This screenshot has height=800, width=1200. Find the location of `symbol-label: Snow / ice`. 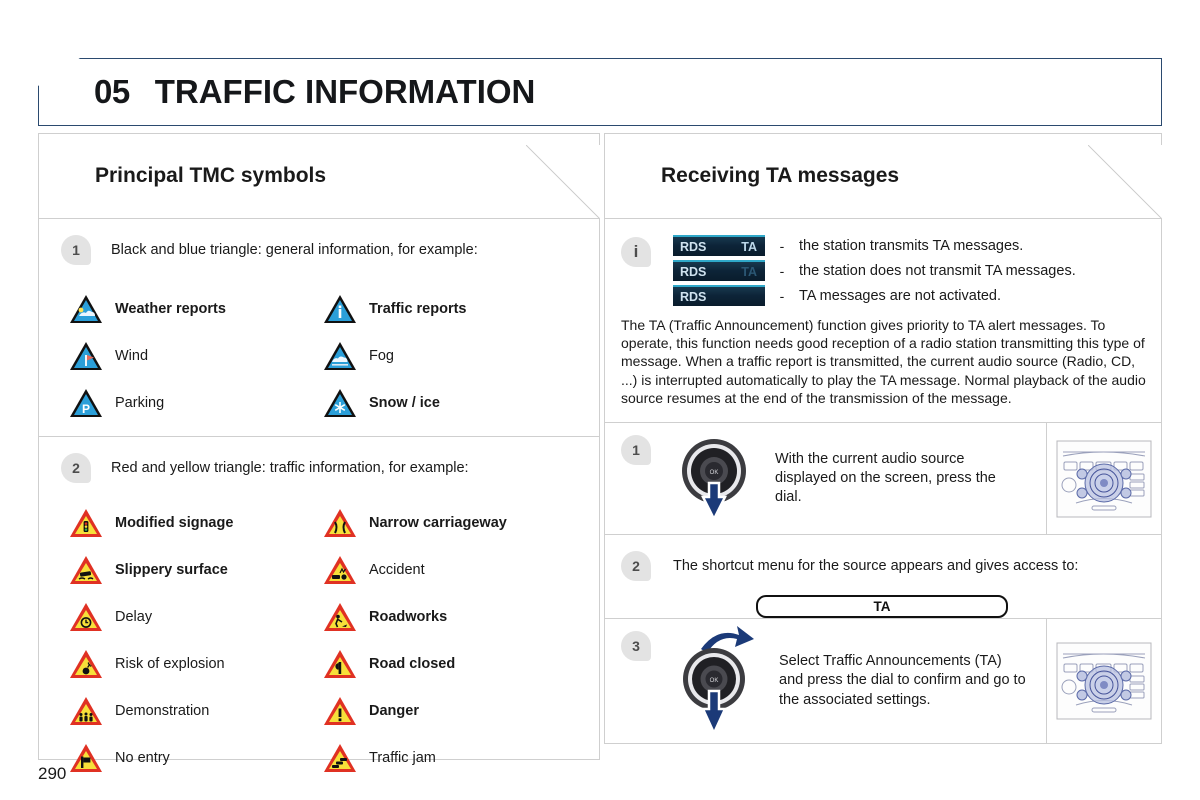

symbol-label: Snow / ice is located at coordinates (404, 402).